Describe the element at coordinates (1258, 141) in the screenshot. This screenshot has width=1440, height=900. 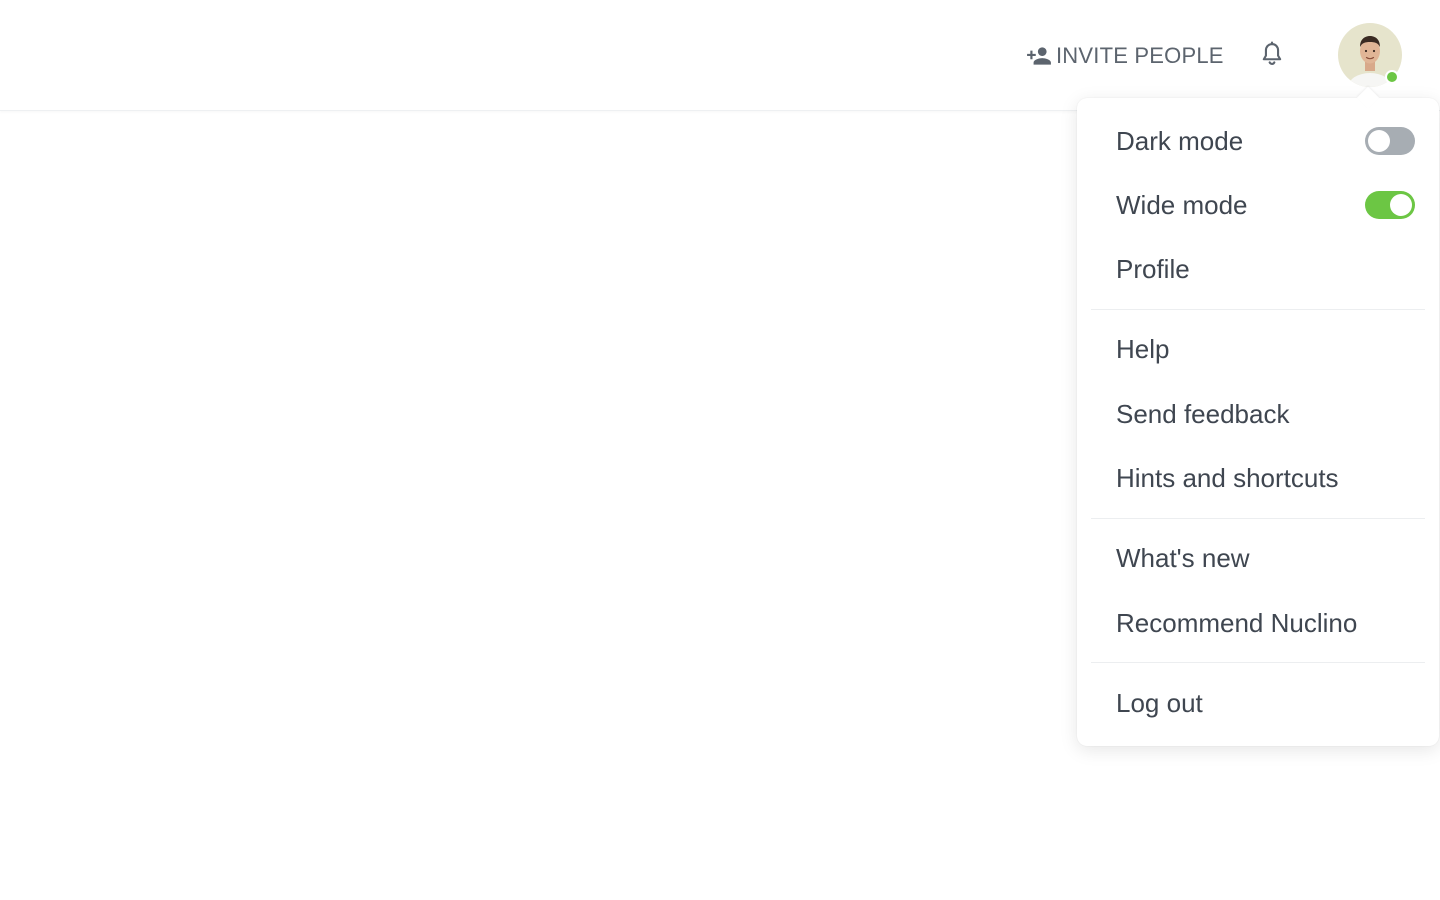
I see `menu-item-dark-mode: Dark mode` at that location.